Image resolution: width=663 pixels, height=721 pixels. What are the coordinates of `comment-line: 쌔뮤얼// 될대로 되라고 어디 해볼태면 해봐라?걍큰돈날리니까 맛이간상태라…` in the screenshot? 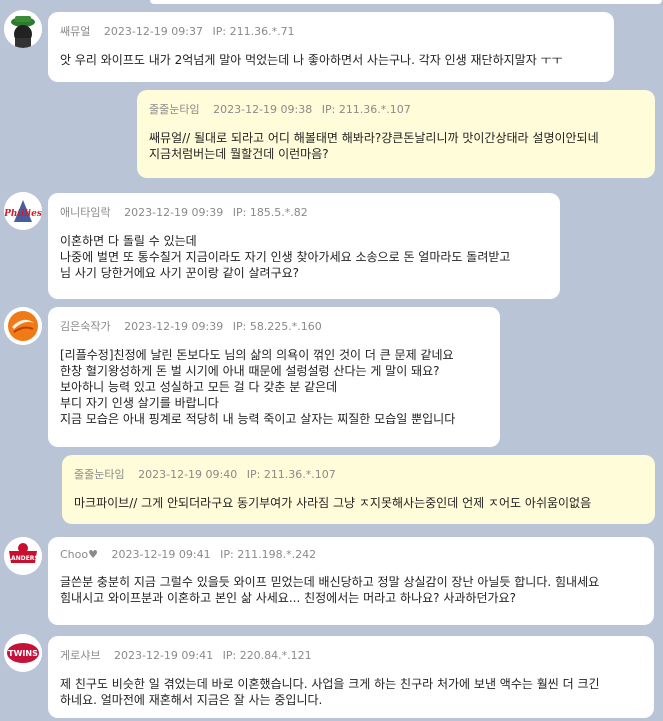 It's located at (374, 138).